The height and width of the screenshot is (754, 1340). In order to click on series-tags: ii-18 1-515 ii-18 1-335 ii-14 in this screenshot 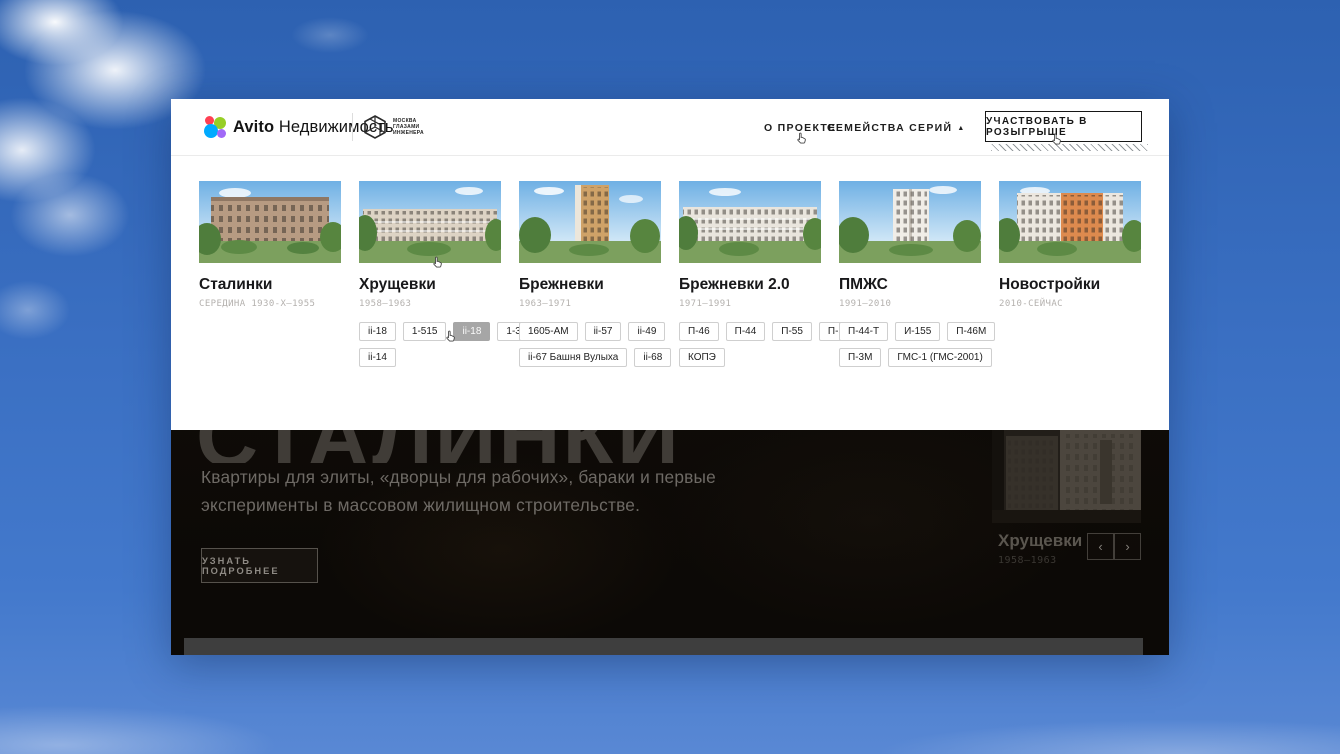, I will do `click(450, 344)`.